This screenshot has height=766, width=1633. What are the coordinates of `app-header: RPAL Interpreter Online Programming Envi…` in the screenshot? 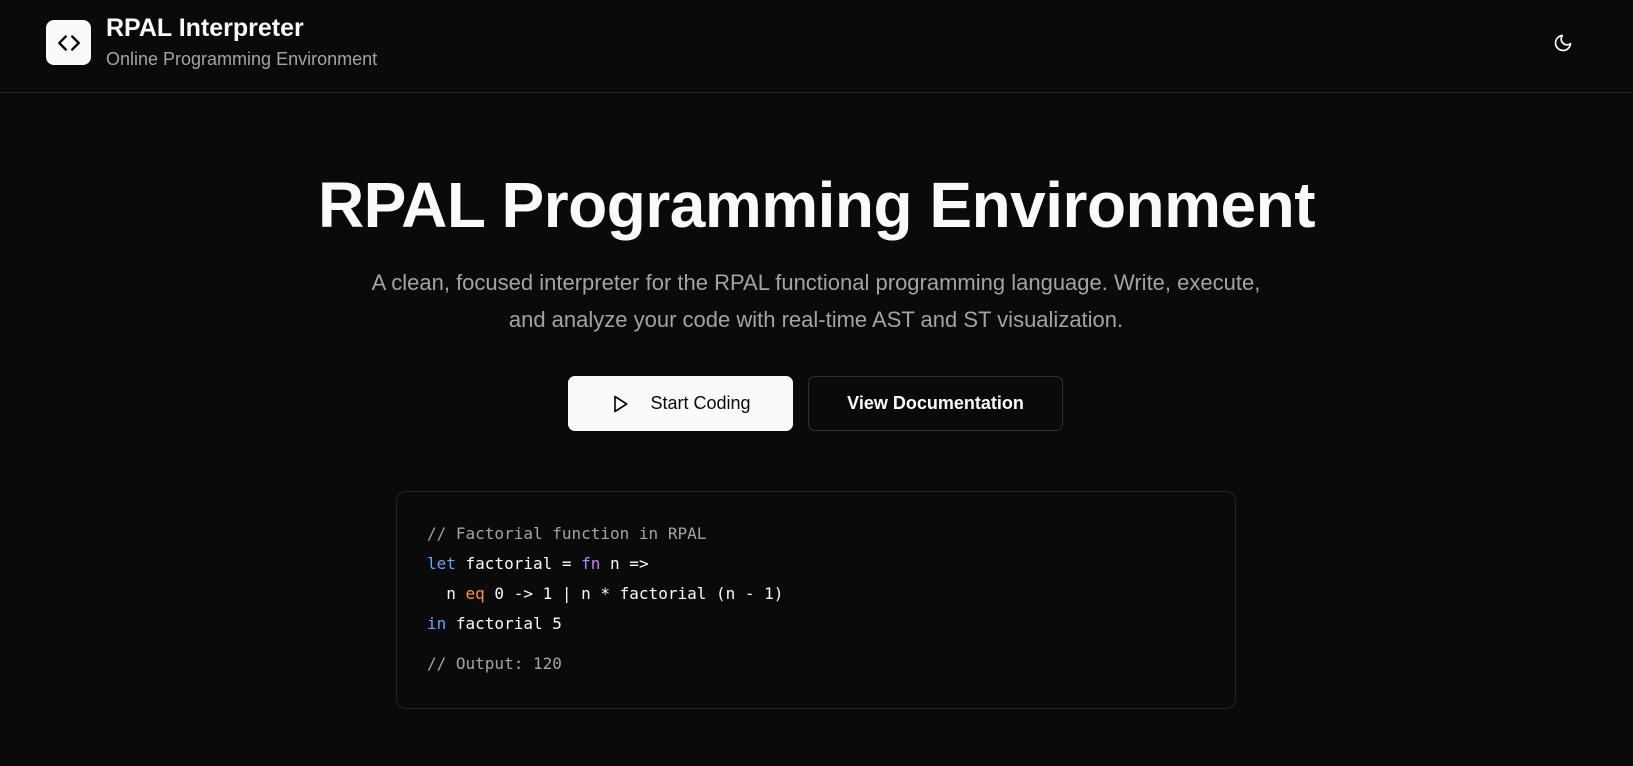 It's located at (816, 46).